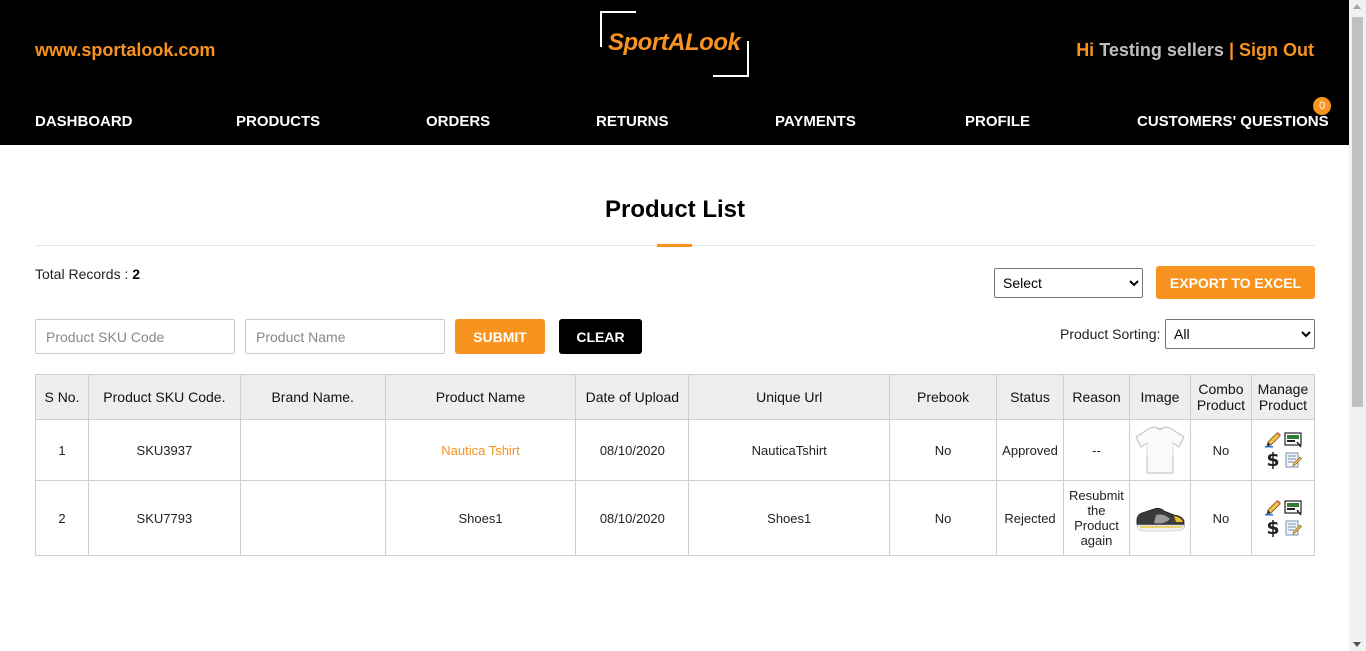 The image size is (1366, 651). I want to click on cell-reason: Resubmit the Product again, so click(1096, 518).